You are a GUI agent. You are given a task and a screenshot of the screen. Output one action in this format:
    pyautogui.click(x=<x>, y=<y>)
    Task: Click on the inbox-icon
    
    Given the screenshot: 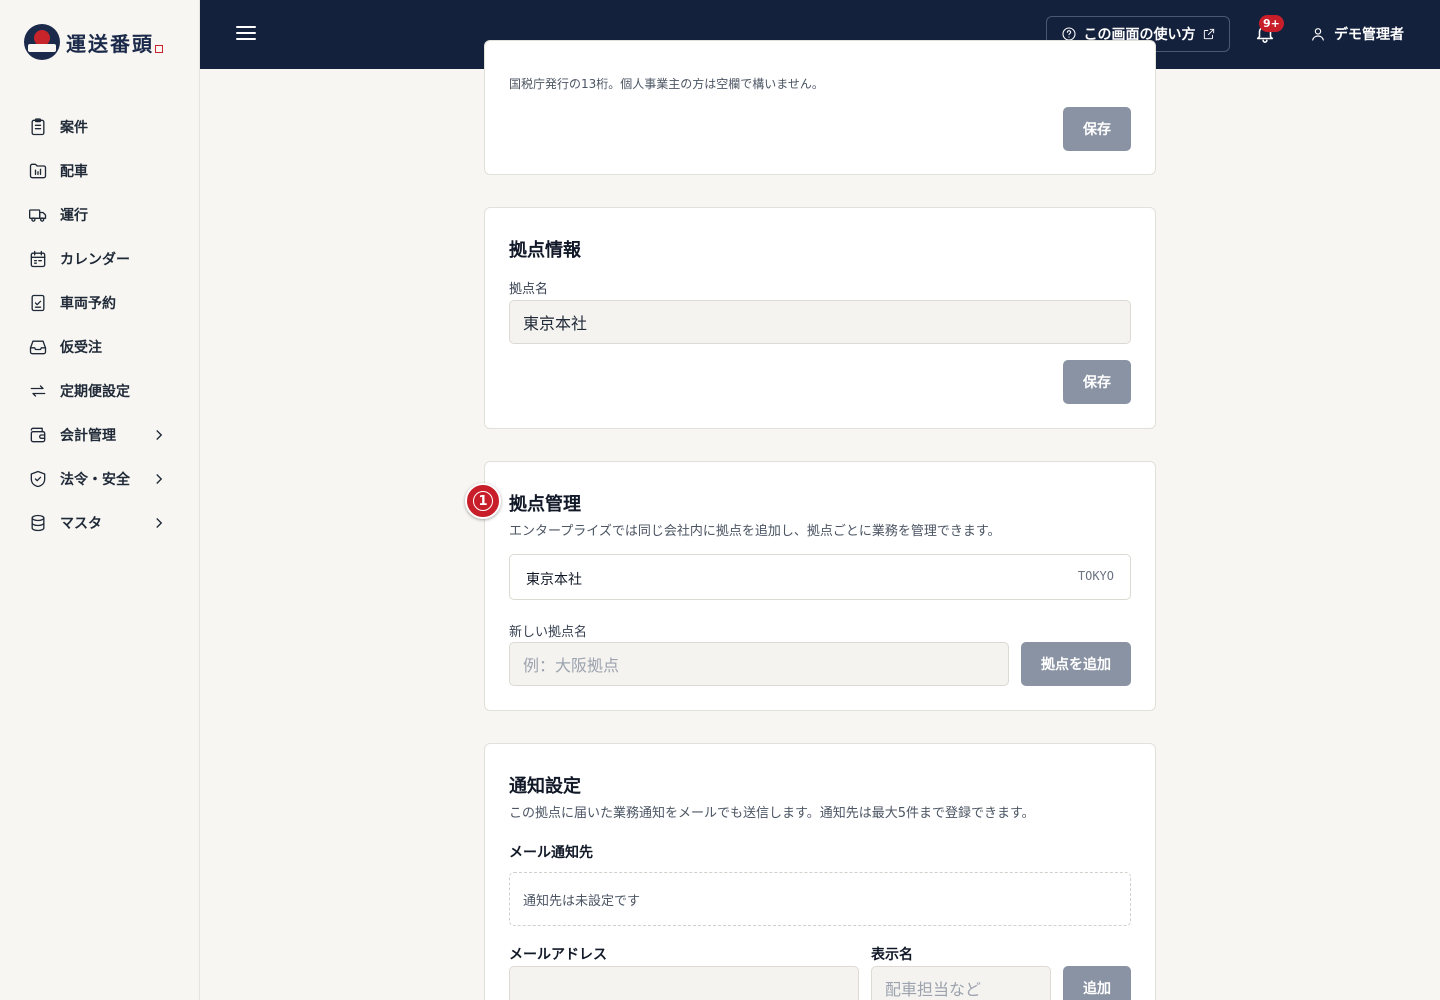 What is the action you would take?
    pyautogui.click(x=38, y=347)
    